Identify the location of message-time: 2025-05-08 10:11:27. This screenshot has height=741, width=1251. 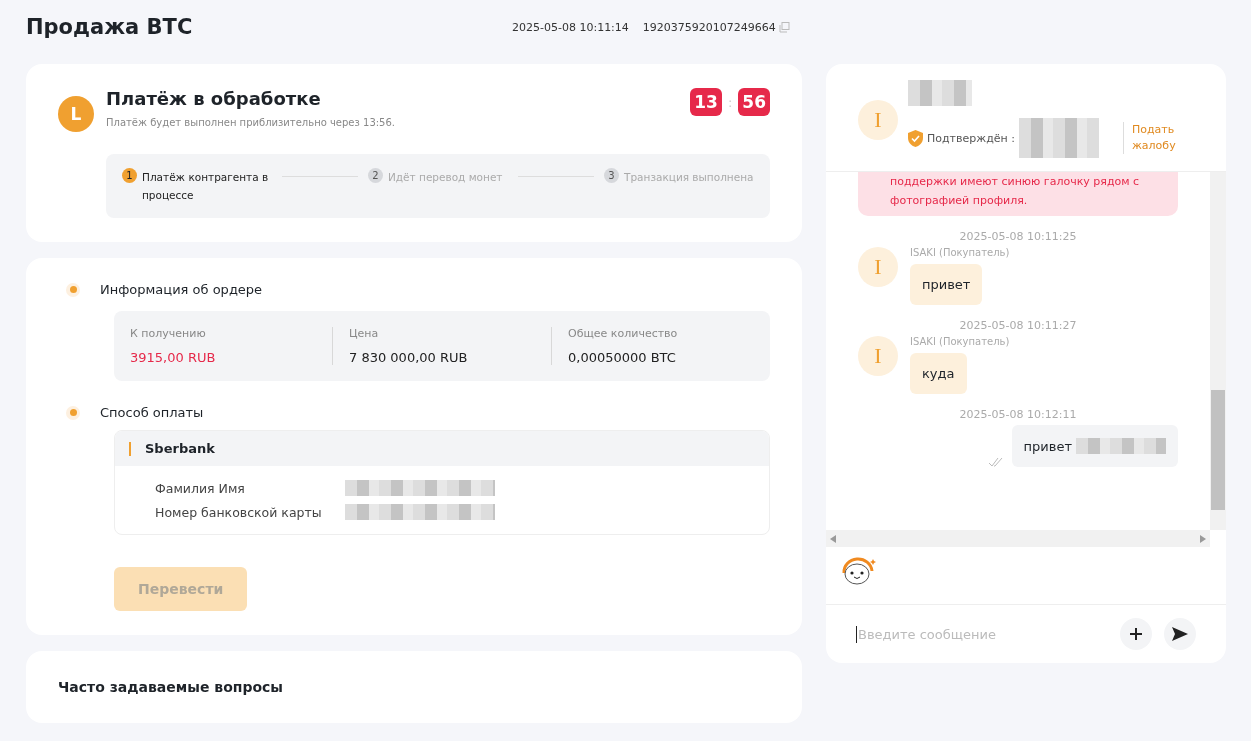
(1018, 325).